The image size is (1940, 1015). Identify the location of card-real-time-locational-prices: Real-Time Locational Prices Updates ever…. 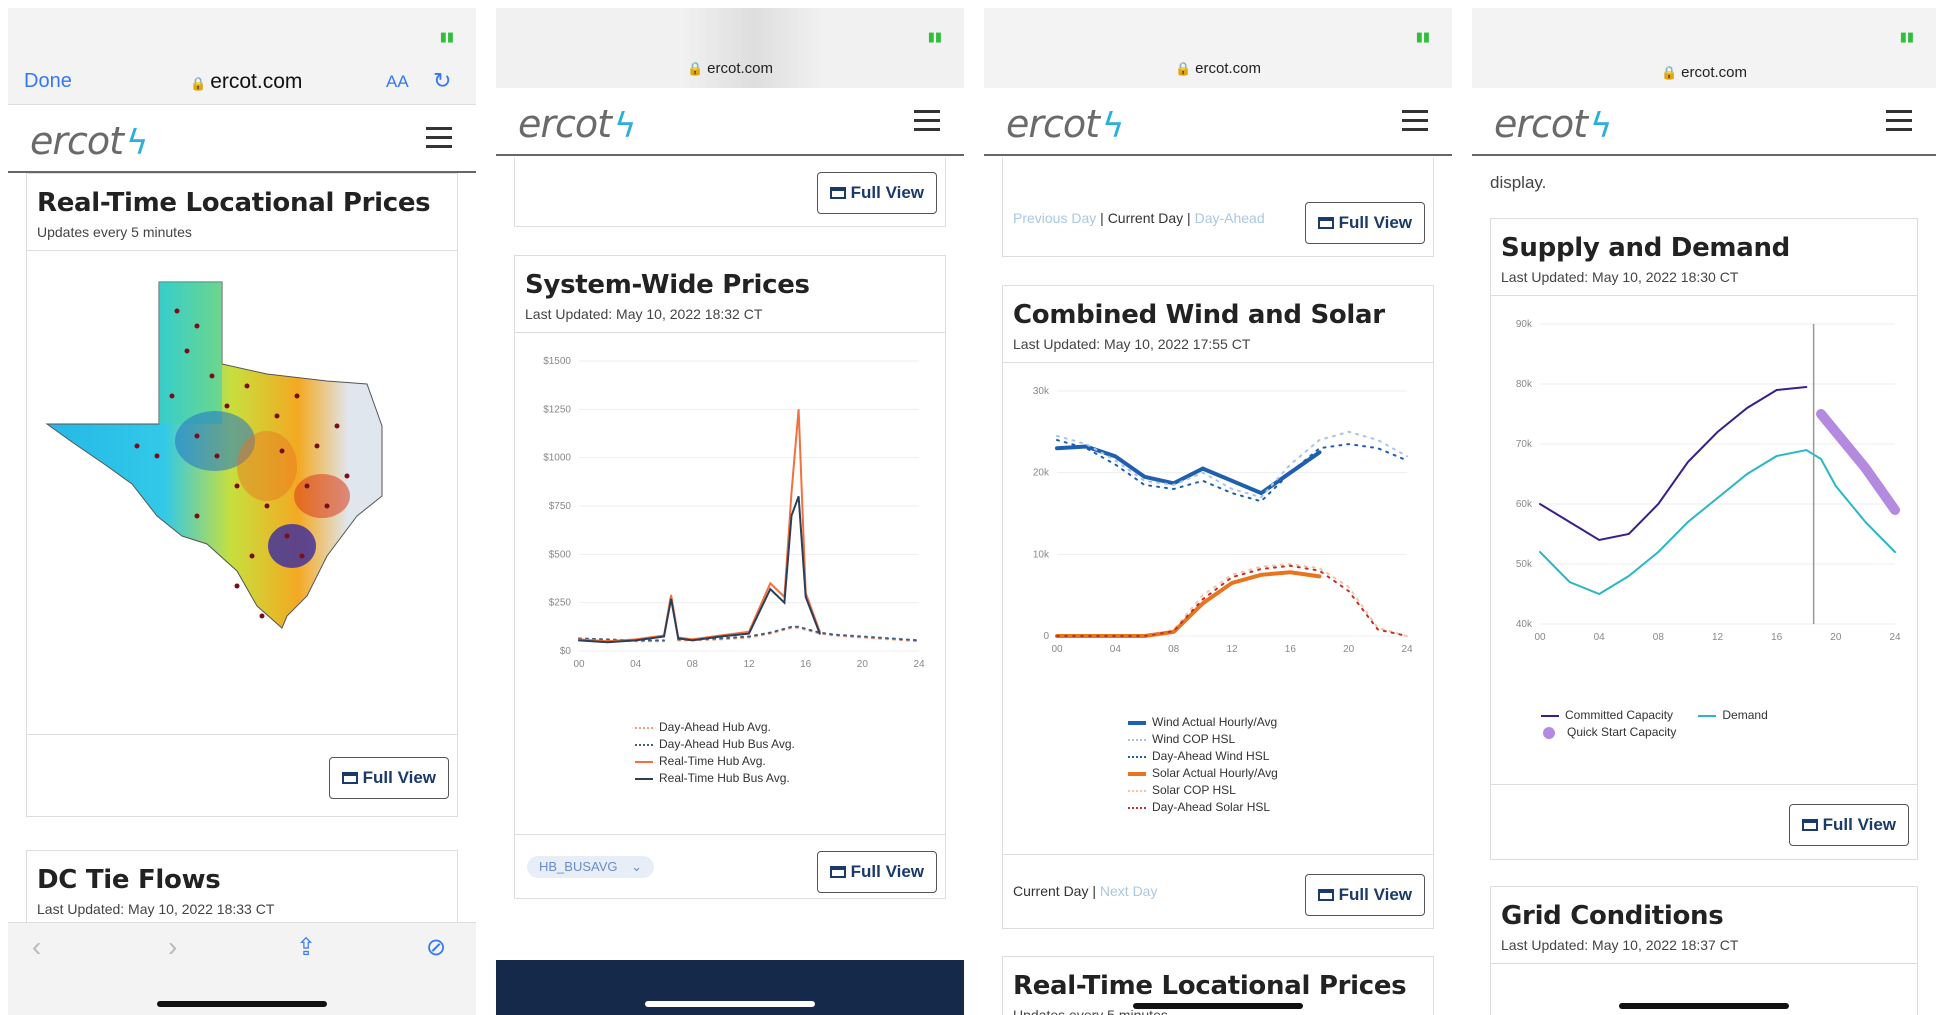
(242, 495).